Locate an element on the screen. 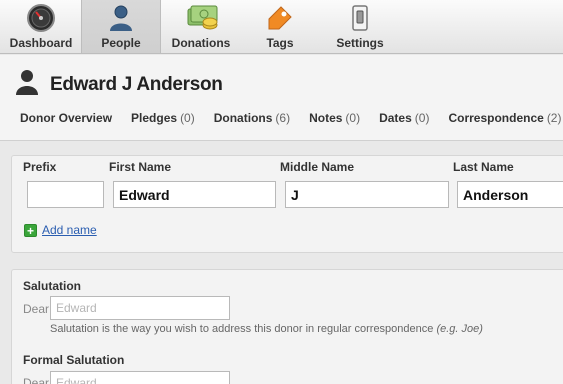 Image resolution: width=563 pixels, height=384 pixels. tab-dates: Dates (0) is located at coordinates (404, 118).